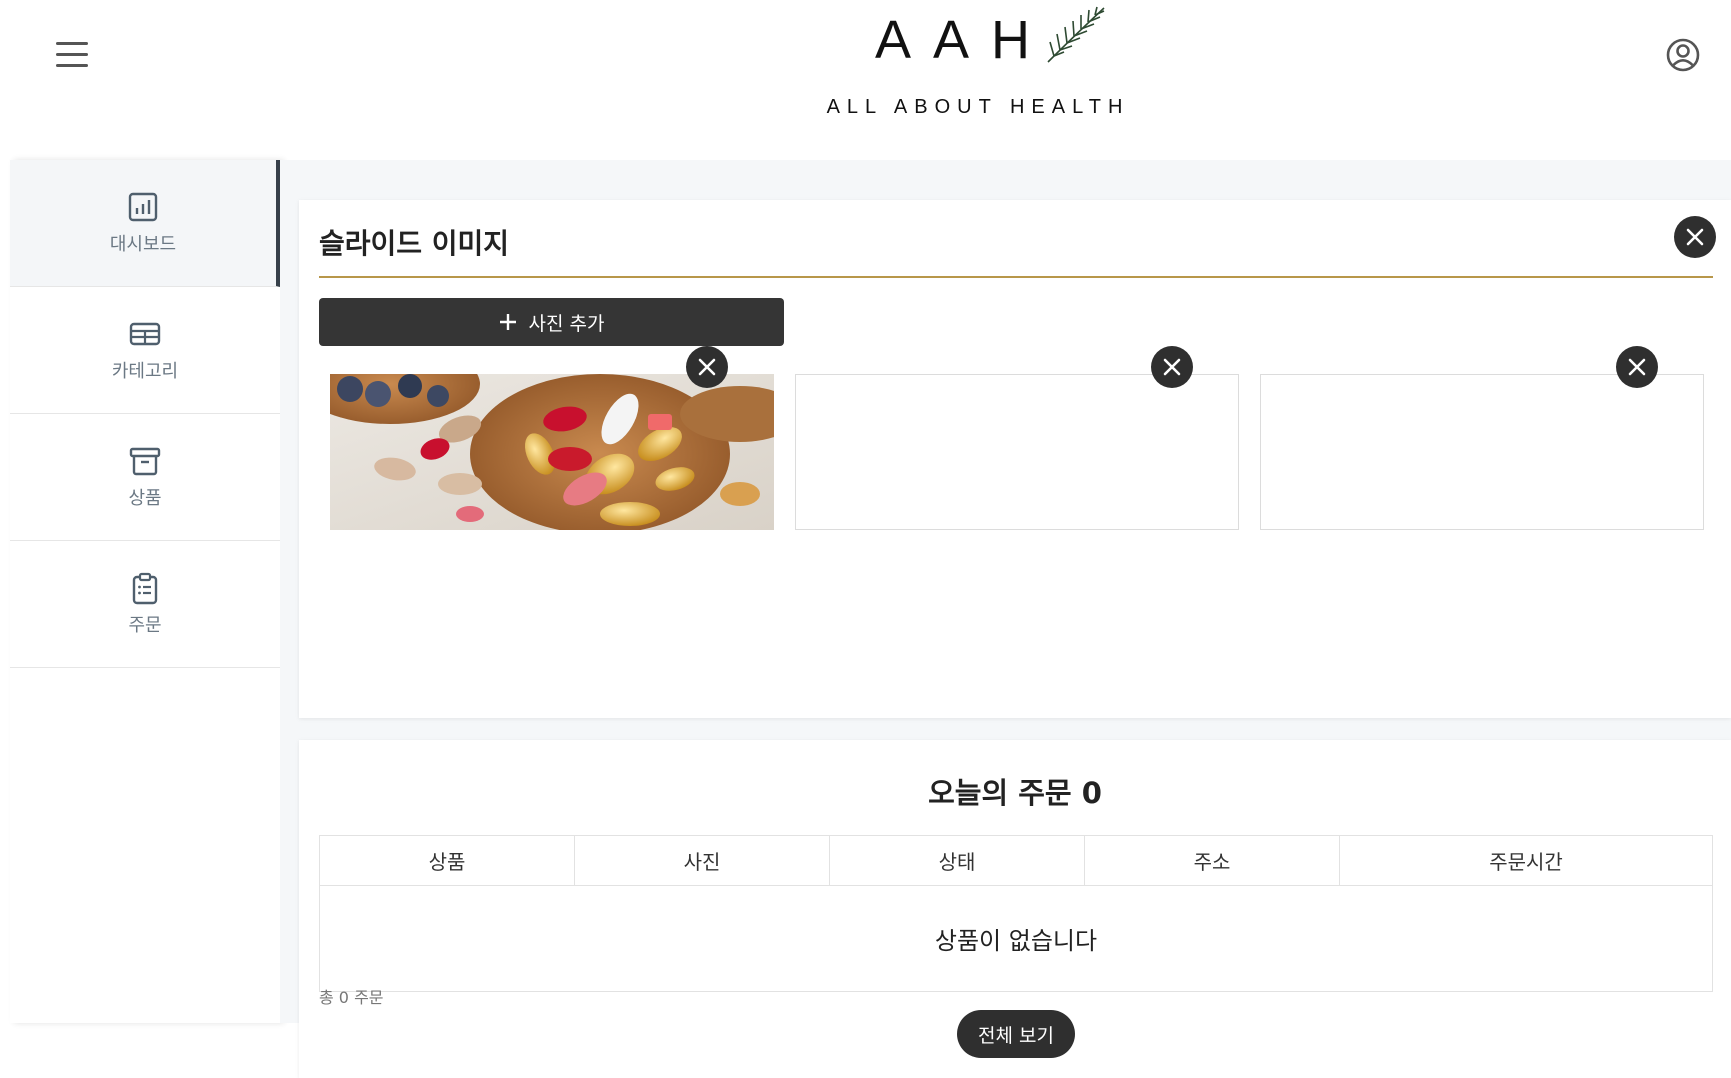 Image resolution: width=1731 pixels, height=1078 pixels. I want to click on title-divider, so click(1016, 277).